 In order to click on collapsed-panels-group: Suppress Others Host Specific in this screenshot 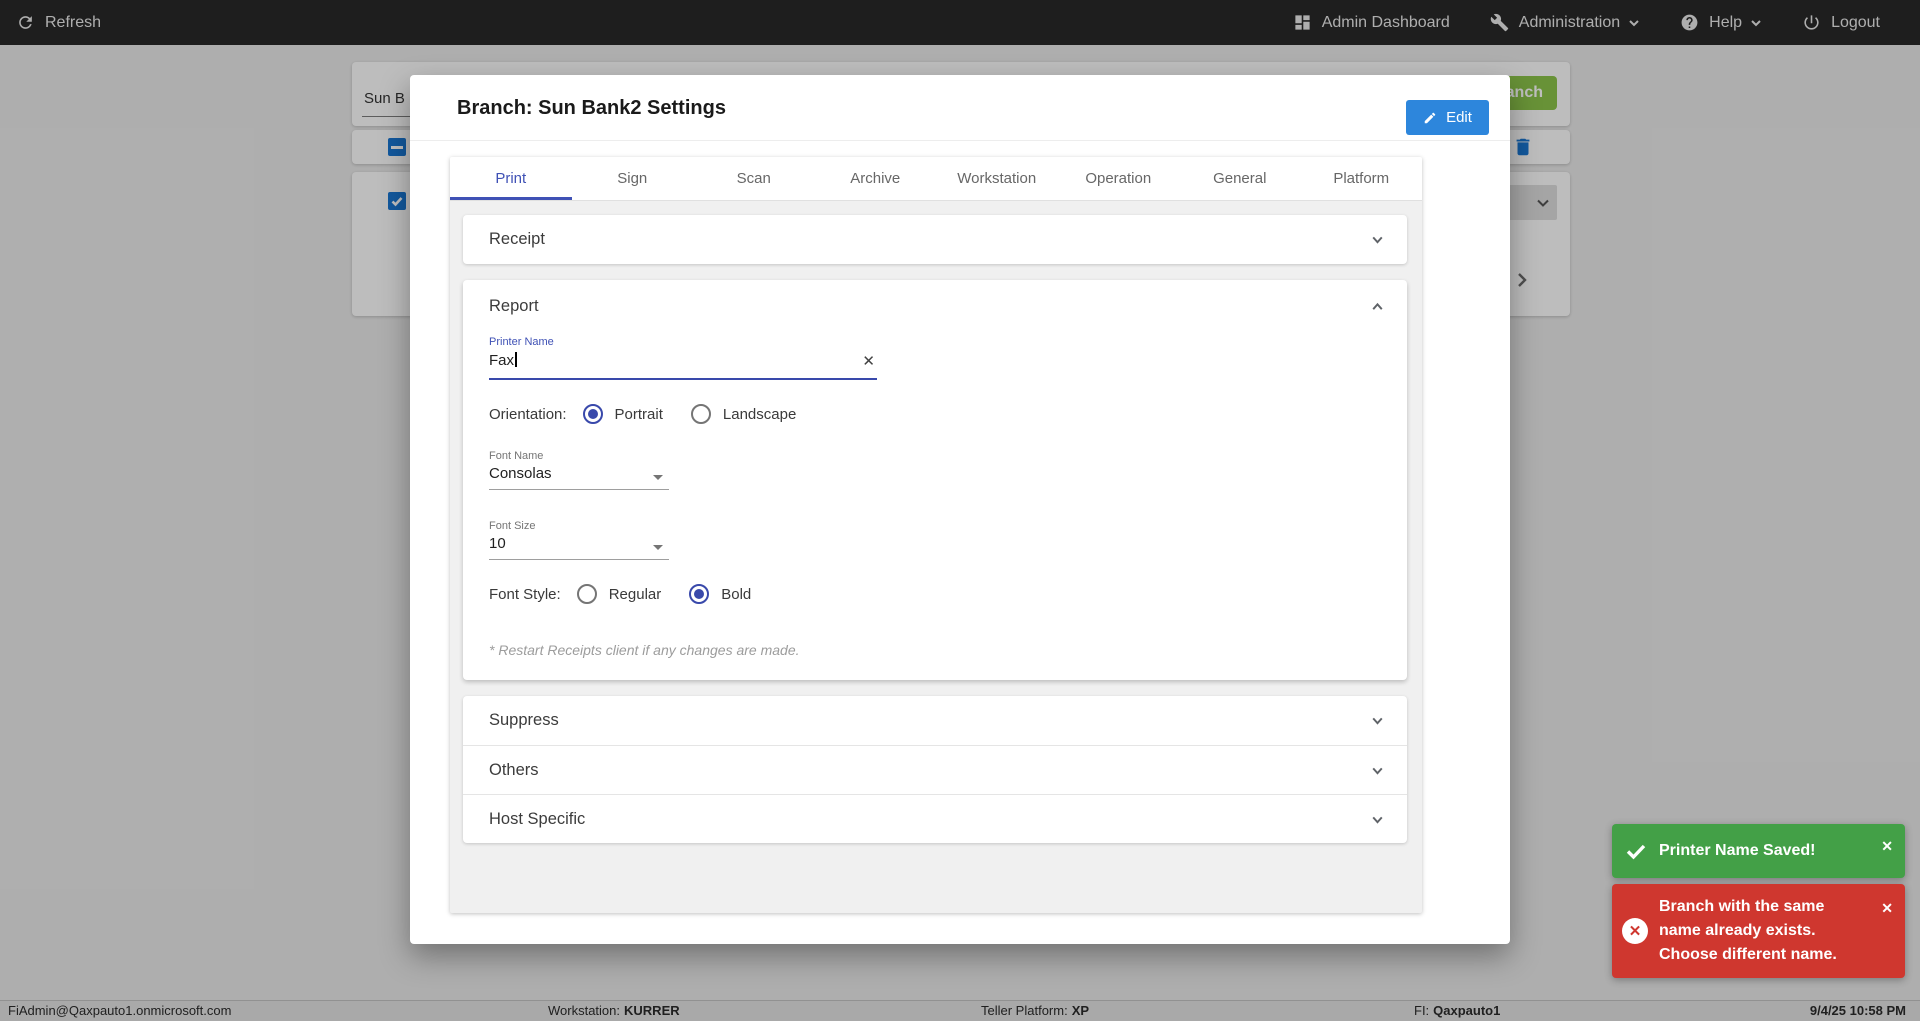, I will do `click(935, 769)`.